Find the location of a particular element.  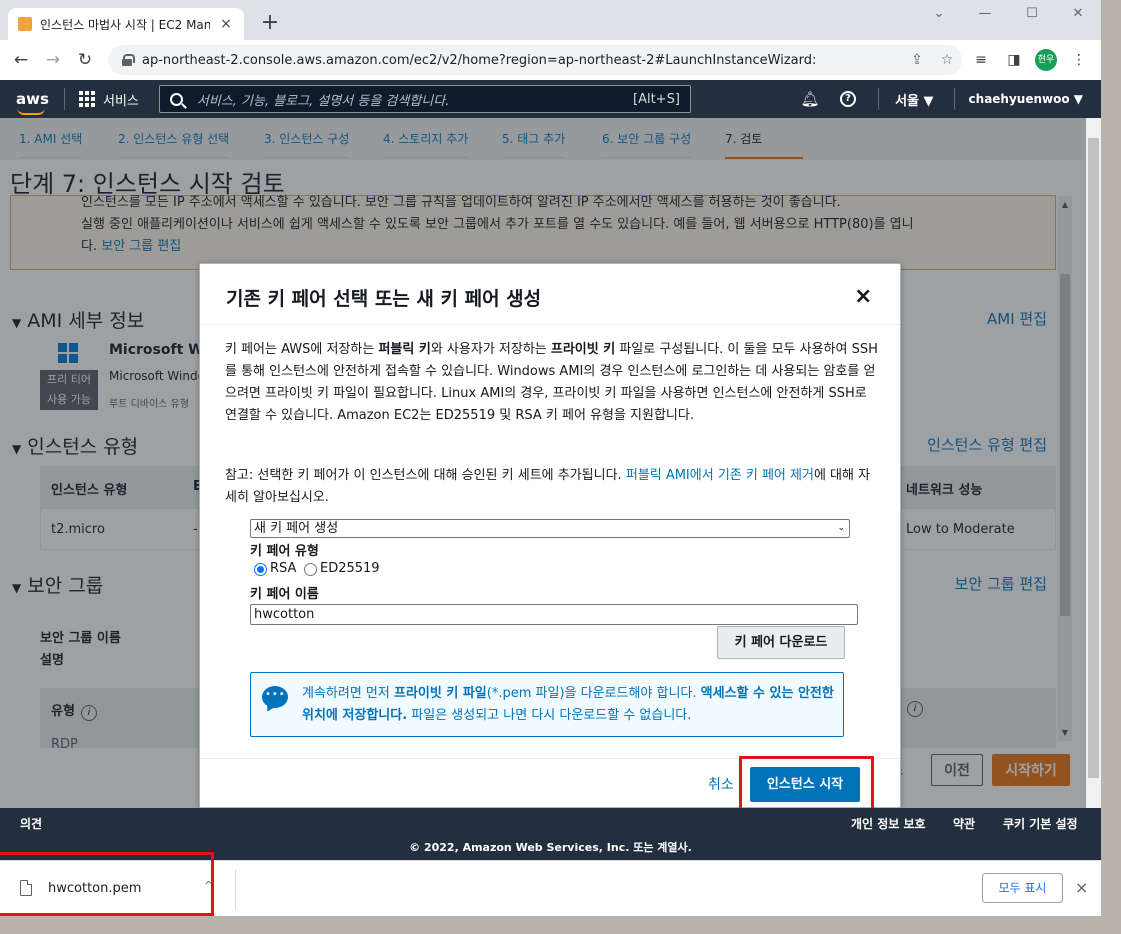

bell-icon: 🔔︎ is located at coordinates (810, 99).